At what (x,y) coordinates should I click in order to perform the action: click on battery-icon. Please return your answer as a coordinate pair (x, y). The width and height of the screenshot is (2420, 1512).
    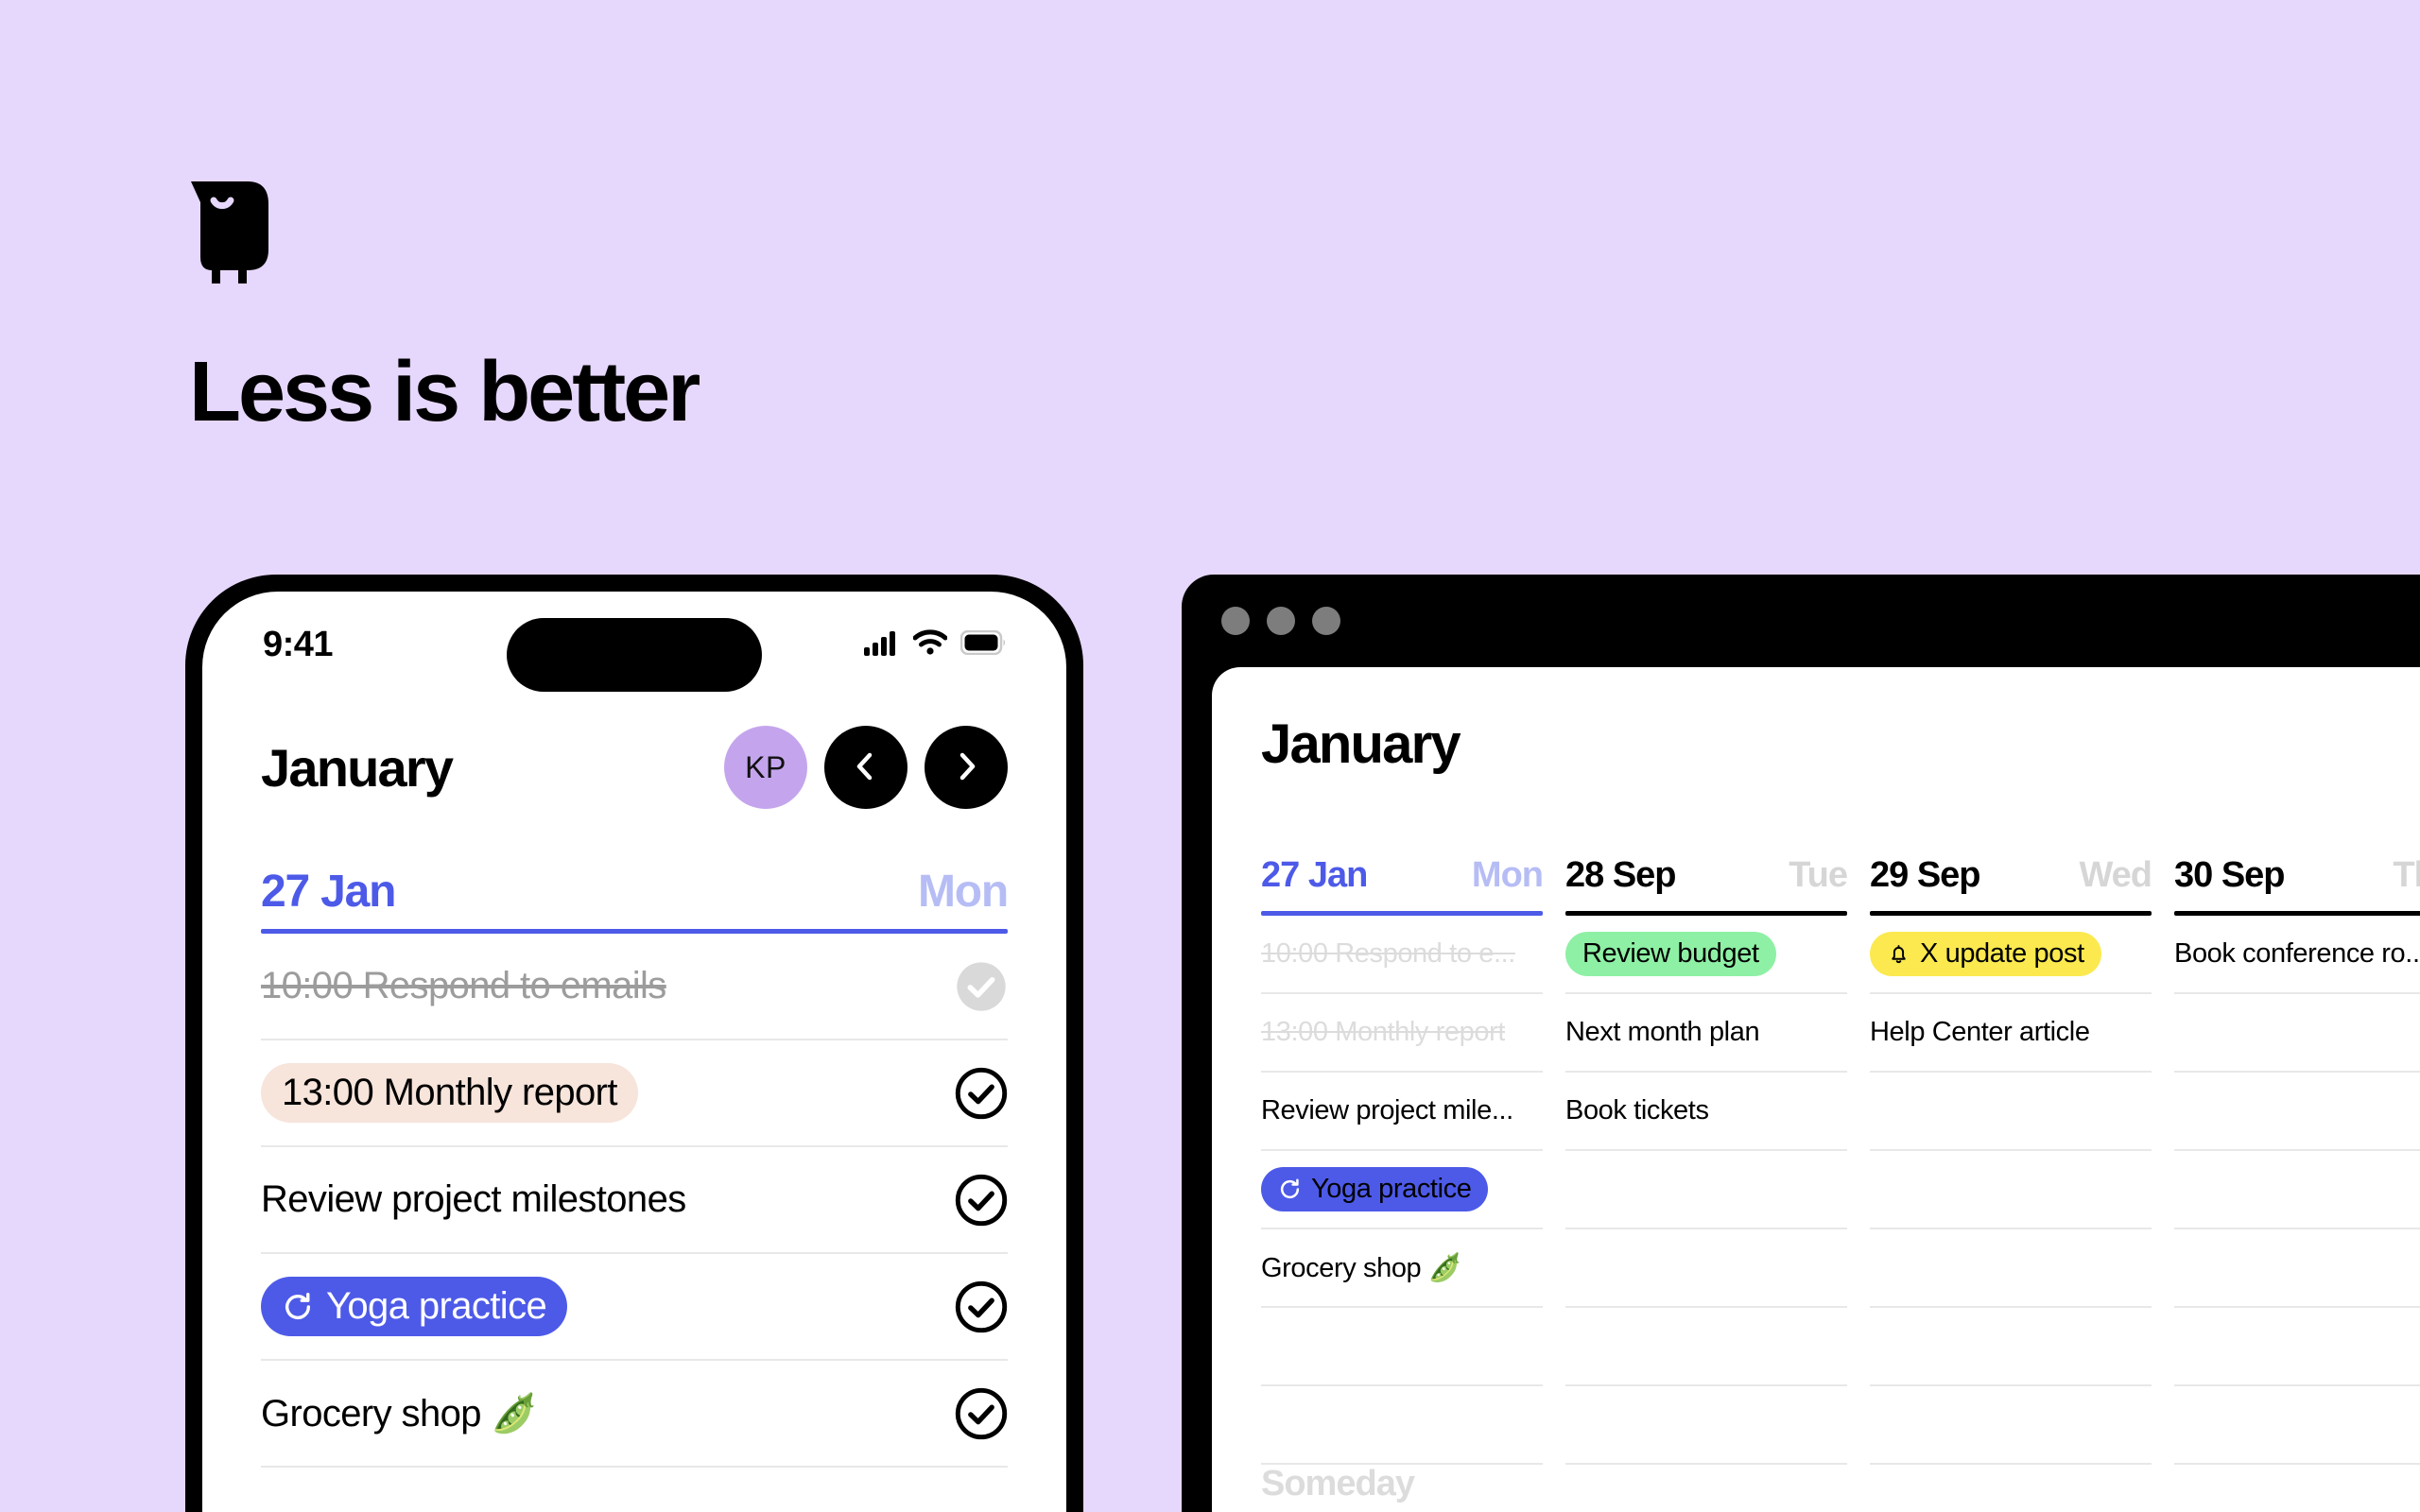
    Looking at the image, I should click on (983, 644).